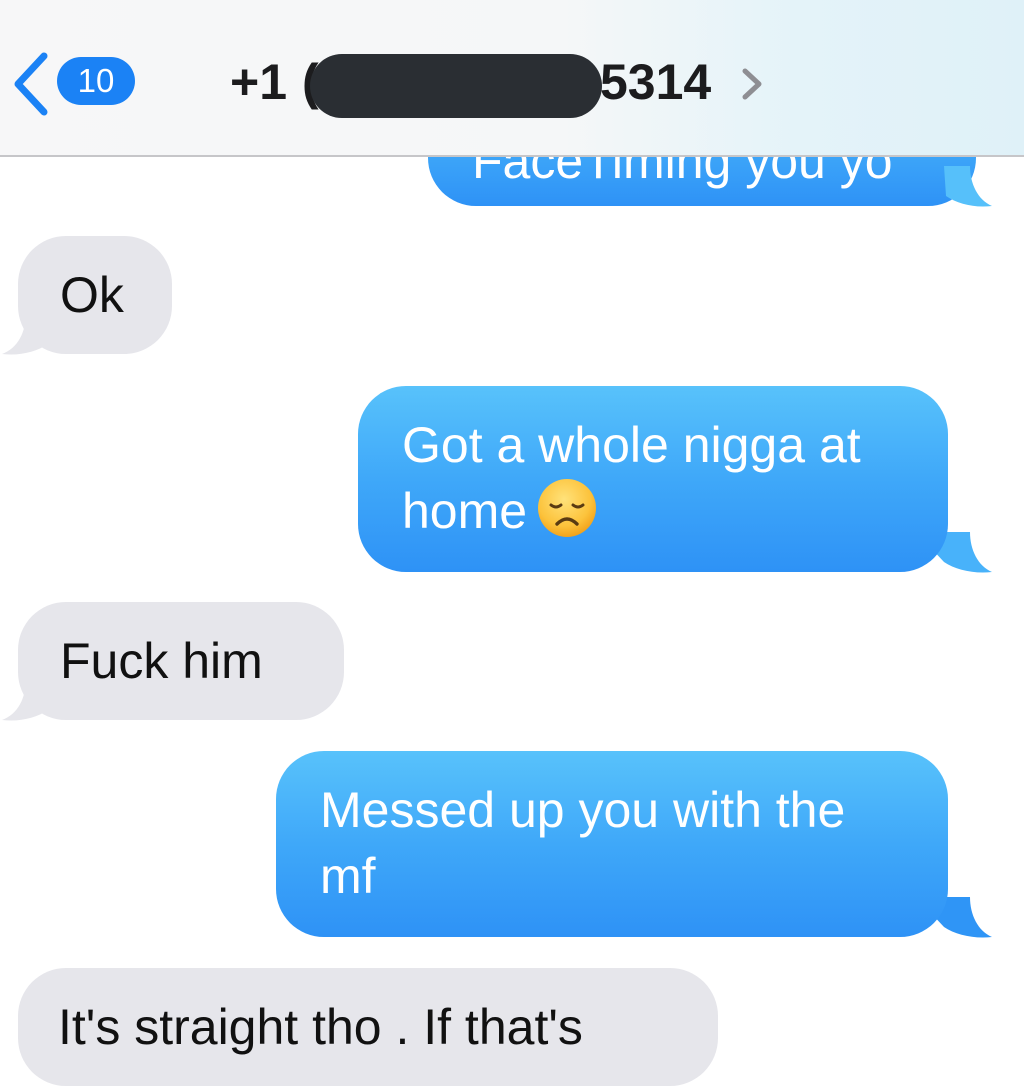 The height and width of the screenshot is (1086, 1024). Describe the element at coordinates (30, 84) in the screenshot. I see `chevron-left-icon` at that location.